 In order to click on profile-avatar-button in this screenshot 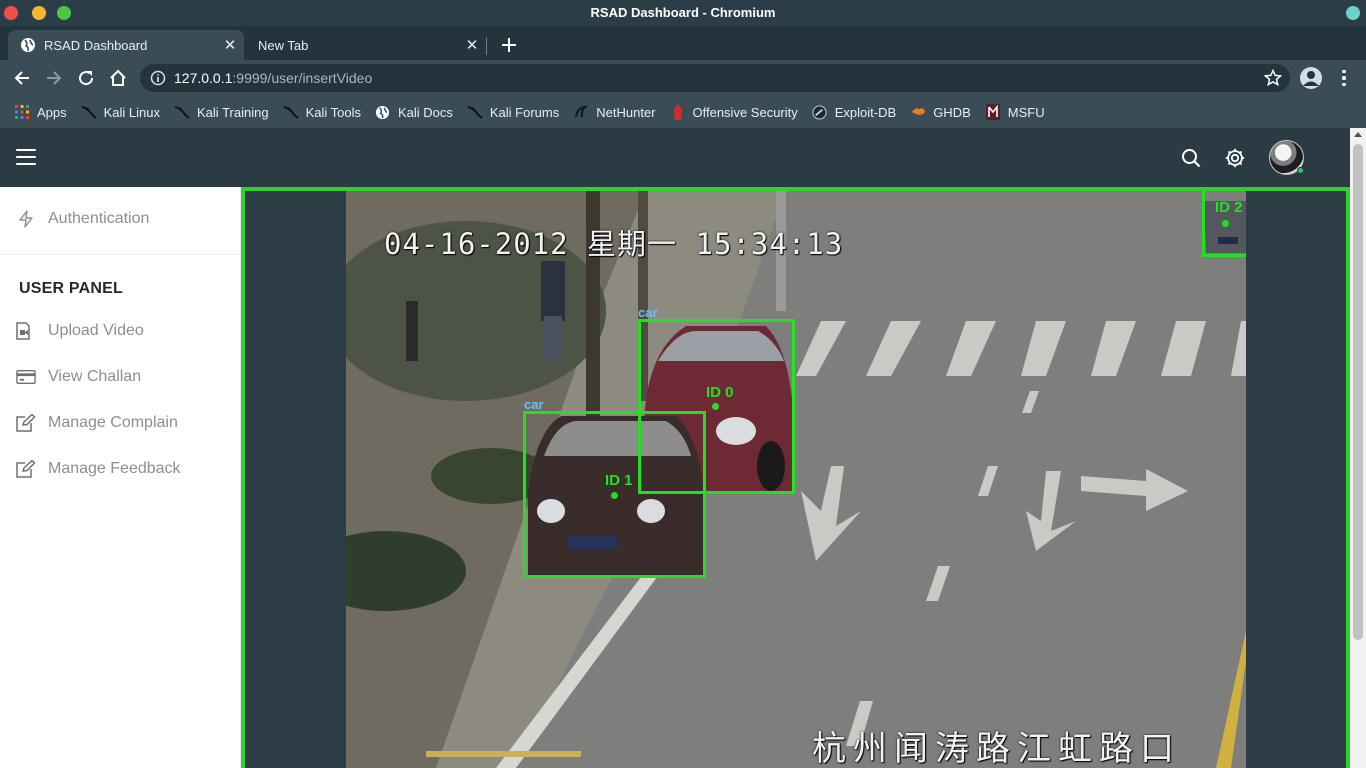, I will do `click(1311, 78)`.